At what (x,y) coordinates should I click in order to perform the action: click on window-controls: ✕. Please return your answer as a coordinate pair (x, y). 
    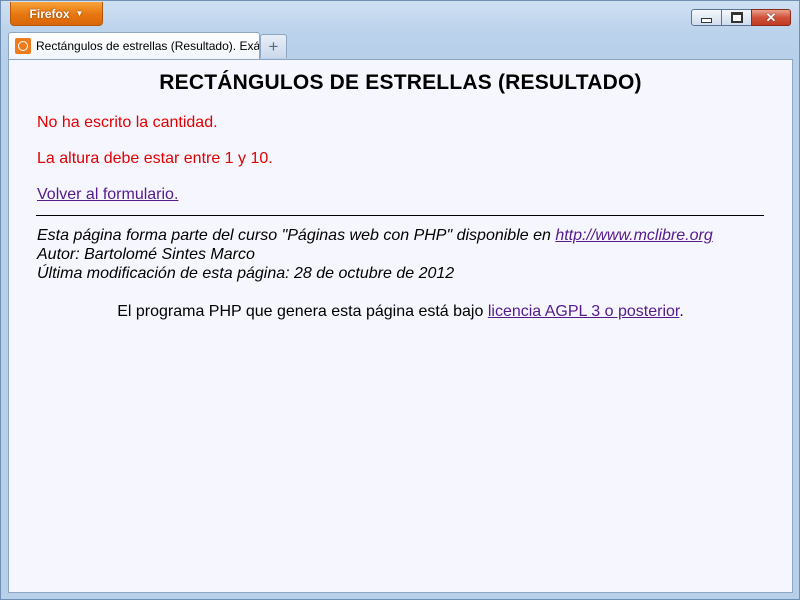
    Looking at the image, I should click on (741, 17).